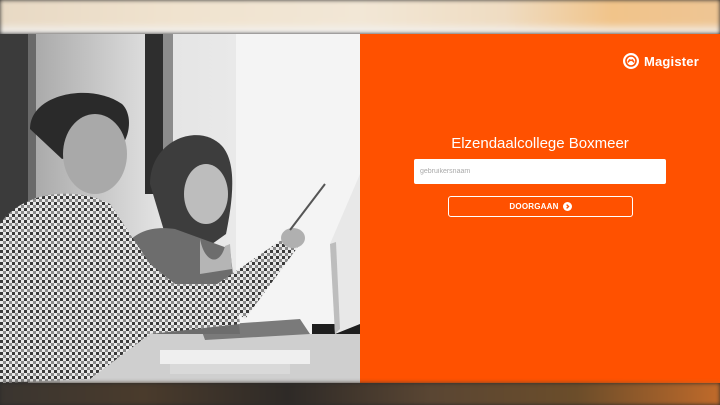  What do you see at coordinates (540, 171) in the screenshot?
I see `username-input` at bounding box center [540, 171].